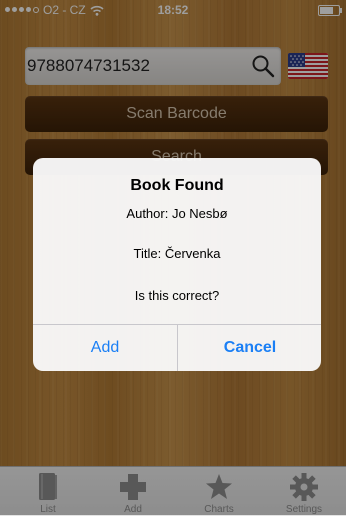 This screenshot has height=516, width=346. What do you see at coordinates (177, 295) in the screenshot?
I see `alert-question: Is this correct?` at bounding box center [177, 295].